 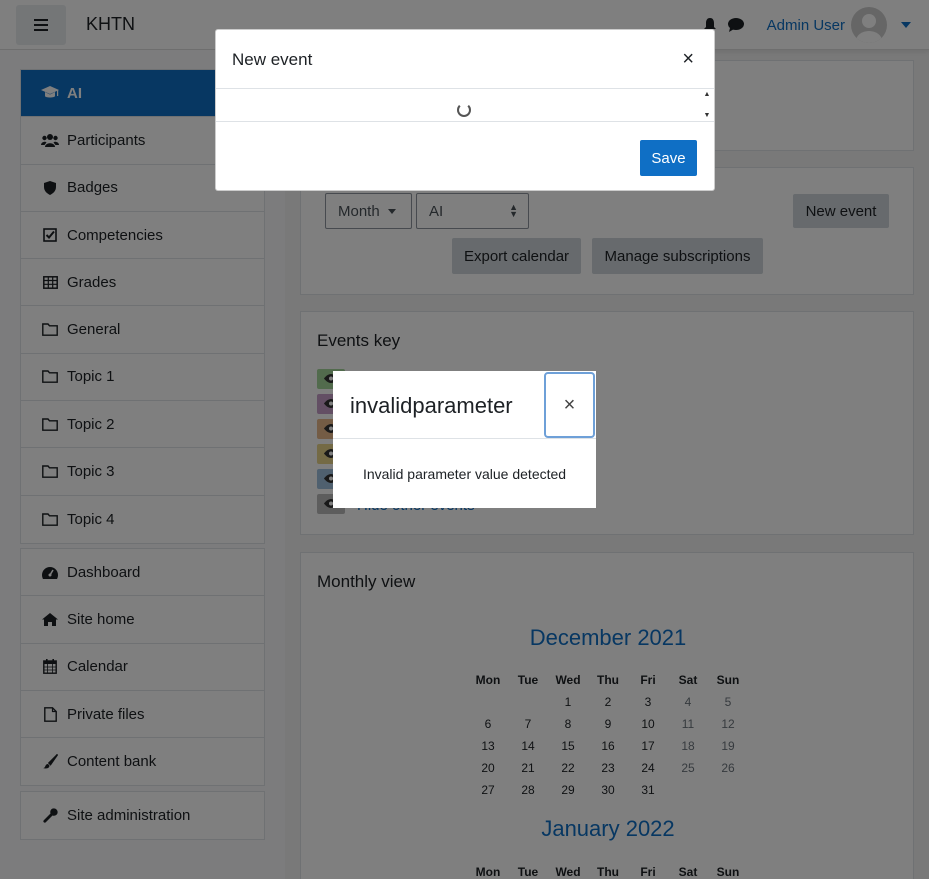 What do you see at coordinates (464, 474) in the screenshot?
I see `error-message: Invalid parameter value detected` at bounding box center [464, 474].